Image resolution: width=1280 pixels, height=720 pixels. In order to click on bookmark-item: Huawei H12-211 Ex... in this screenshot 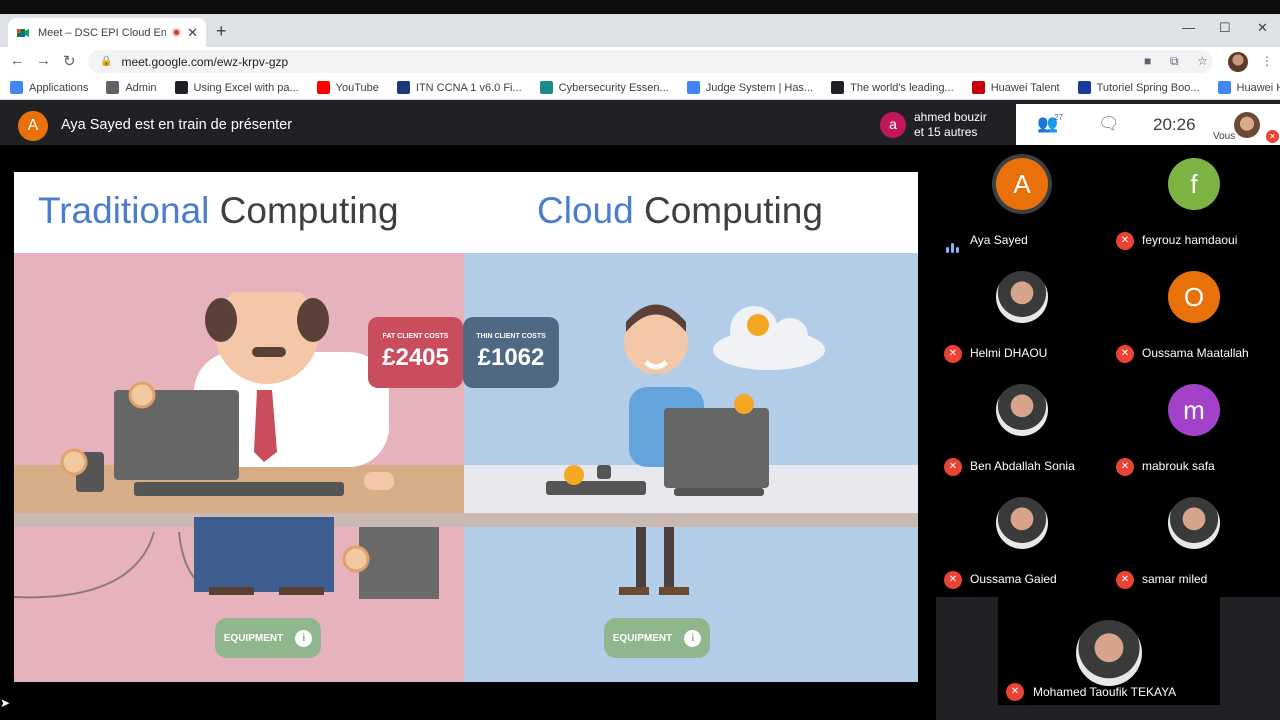, I will do `click(1248, 87)`.